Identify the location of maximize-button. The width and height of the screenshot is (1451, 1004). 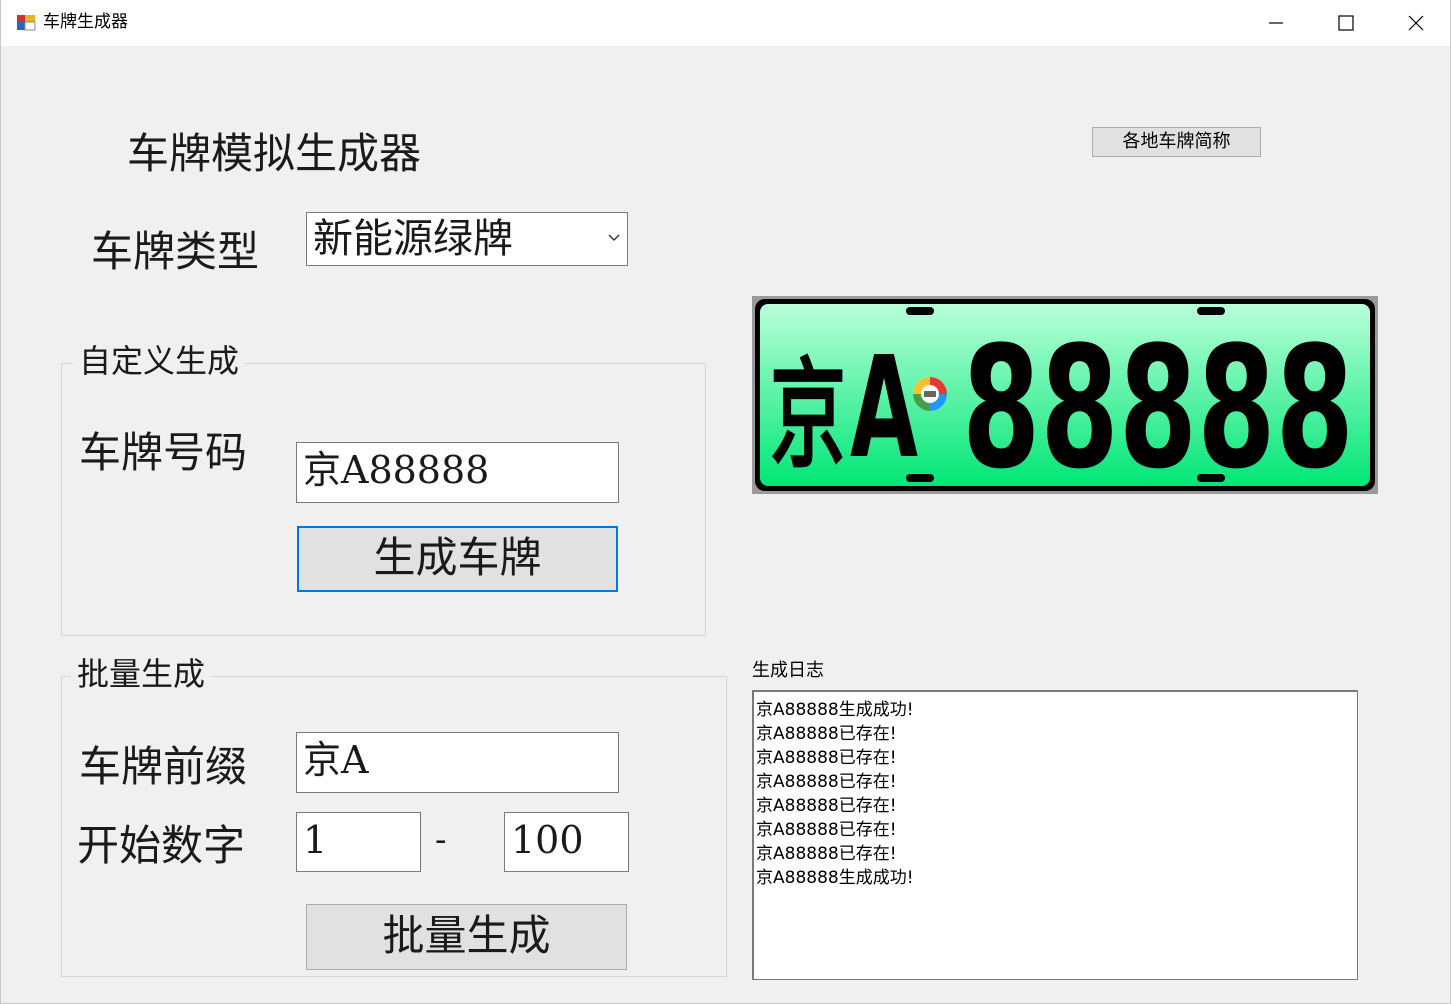
(1346, 23).